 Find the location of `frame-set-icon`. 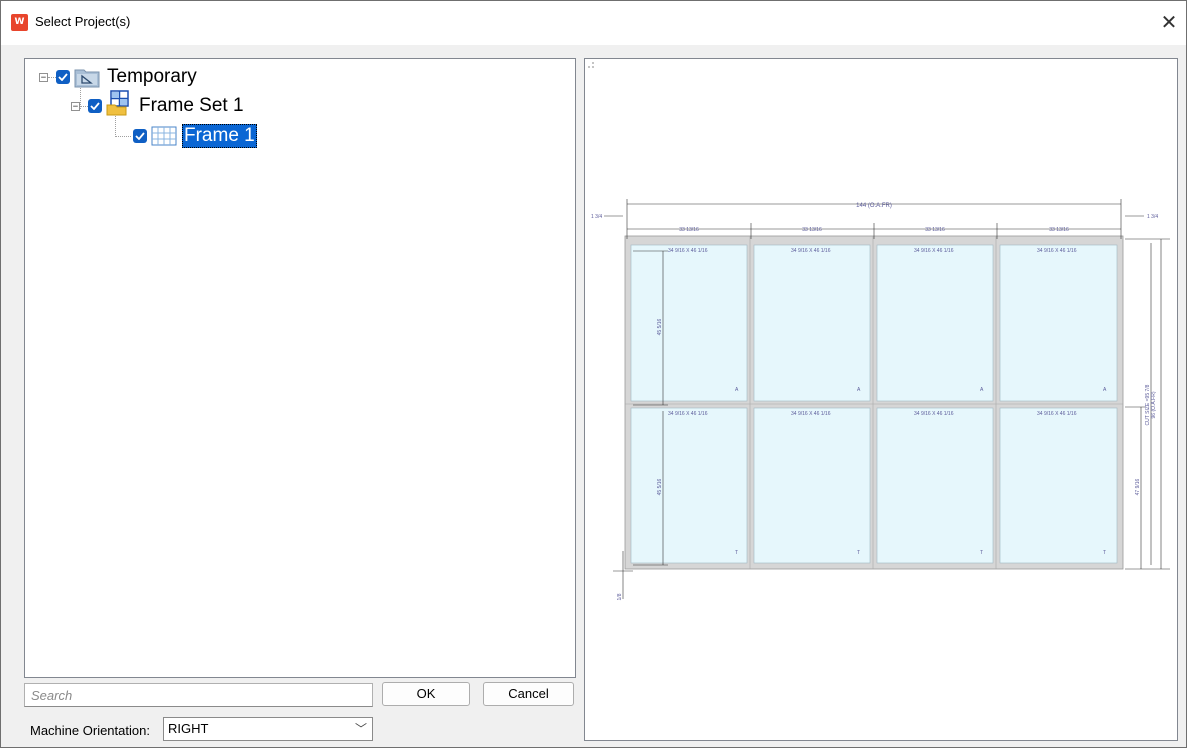

frame-set-icon is located at coordinates (117, 103).